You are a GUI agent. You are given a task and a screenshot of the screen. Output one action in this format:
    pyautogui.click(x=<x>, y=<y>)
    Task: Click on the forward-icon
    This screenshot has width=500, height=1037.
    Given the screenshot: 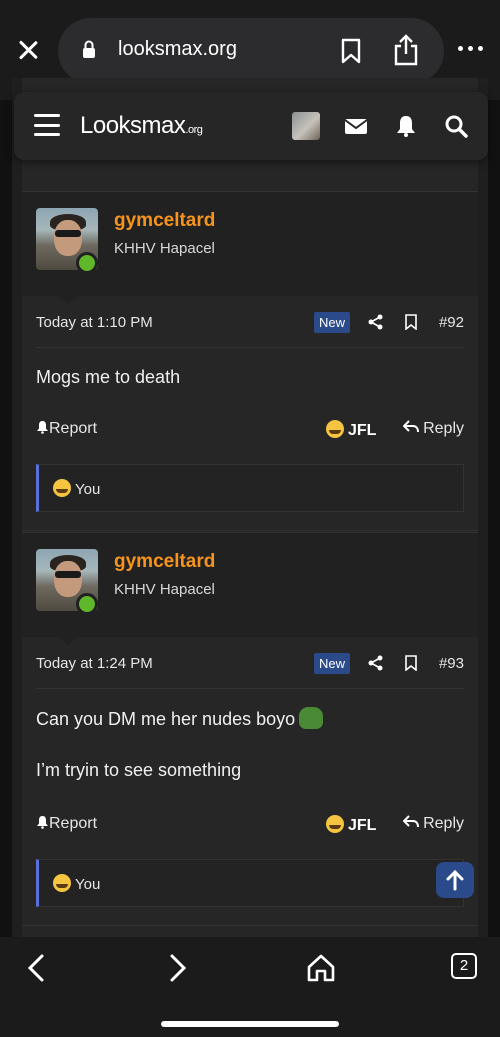 What is the action you would take?
    pyautogui.click(x=177, y=968)
    